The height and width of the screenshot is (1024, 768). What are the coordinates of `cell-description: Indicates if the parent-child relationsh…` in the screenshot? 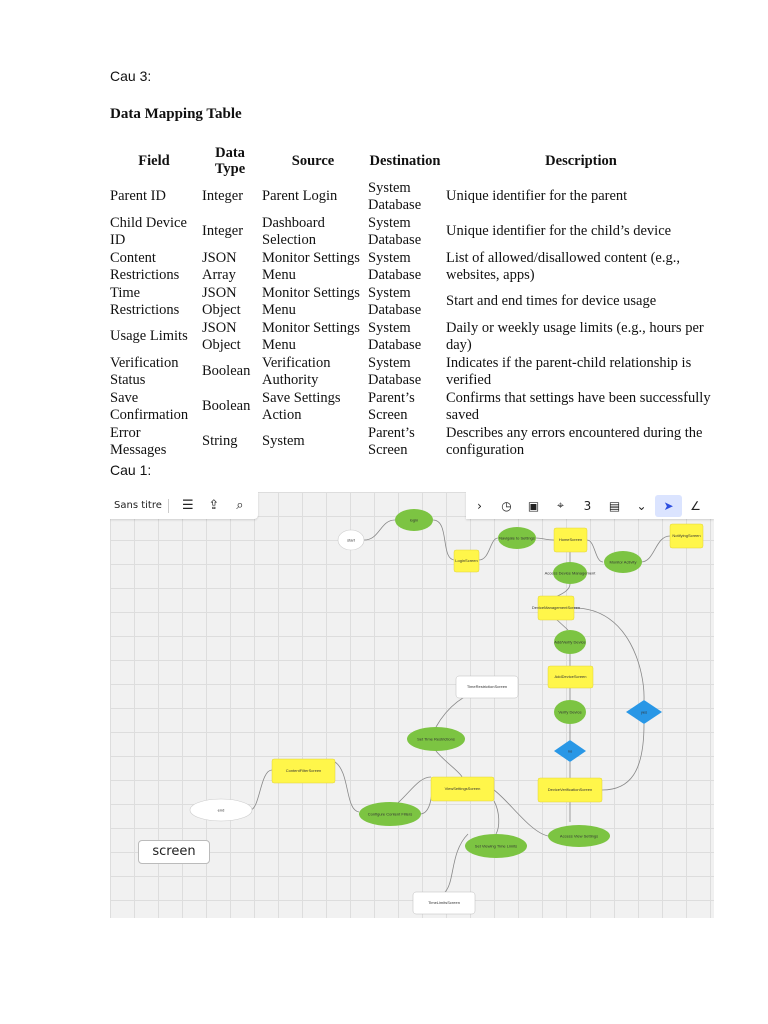 It's located at (569, 371).